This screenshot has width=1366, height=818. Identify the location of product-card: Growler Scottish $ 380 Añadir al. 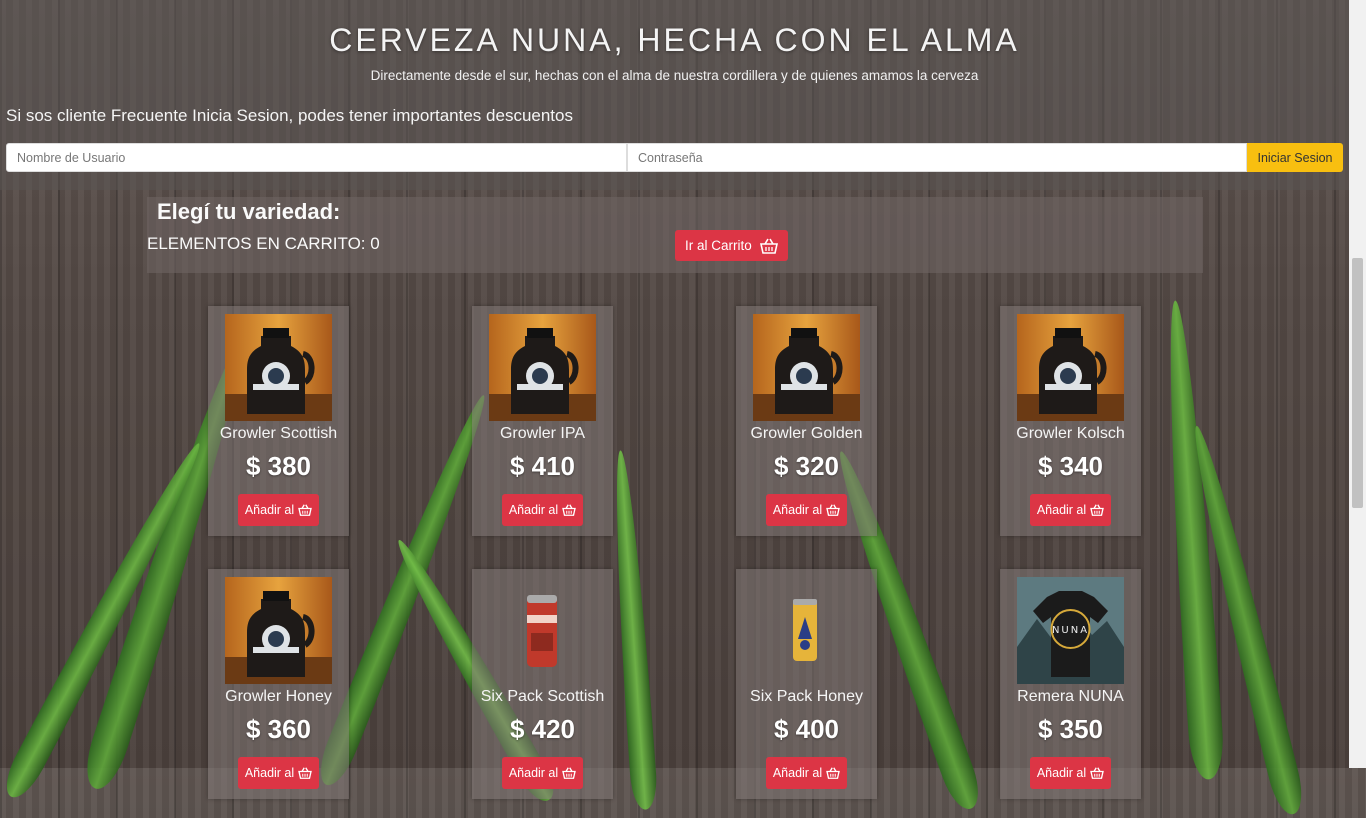
(278, 421).